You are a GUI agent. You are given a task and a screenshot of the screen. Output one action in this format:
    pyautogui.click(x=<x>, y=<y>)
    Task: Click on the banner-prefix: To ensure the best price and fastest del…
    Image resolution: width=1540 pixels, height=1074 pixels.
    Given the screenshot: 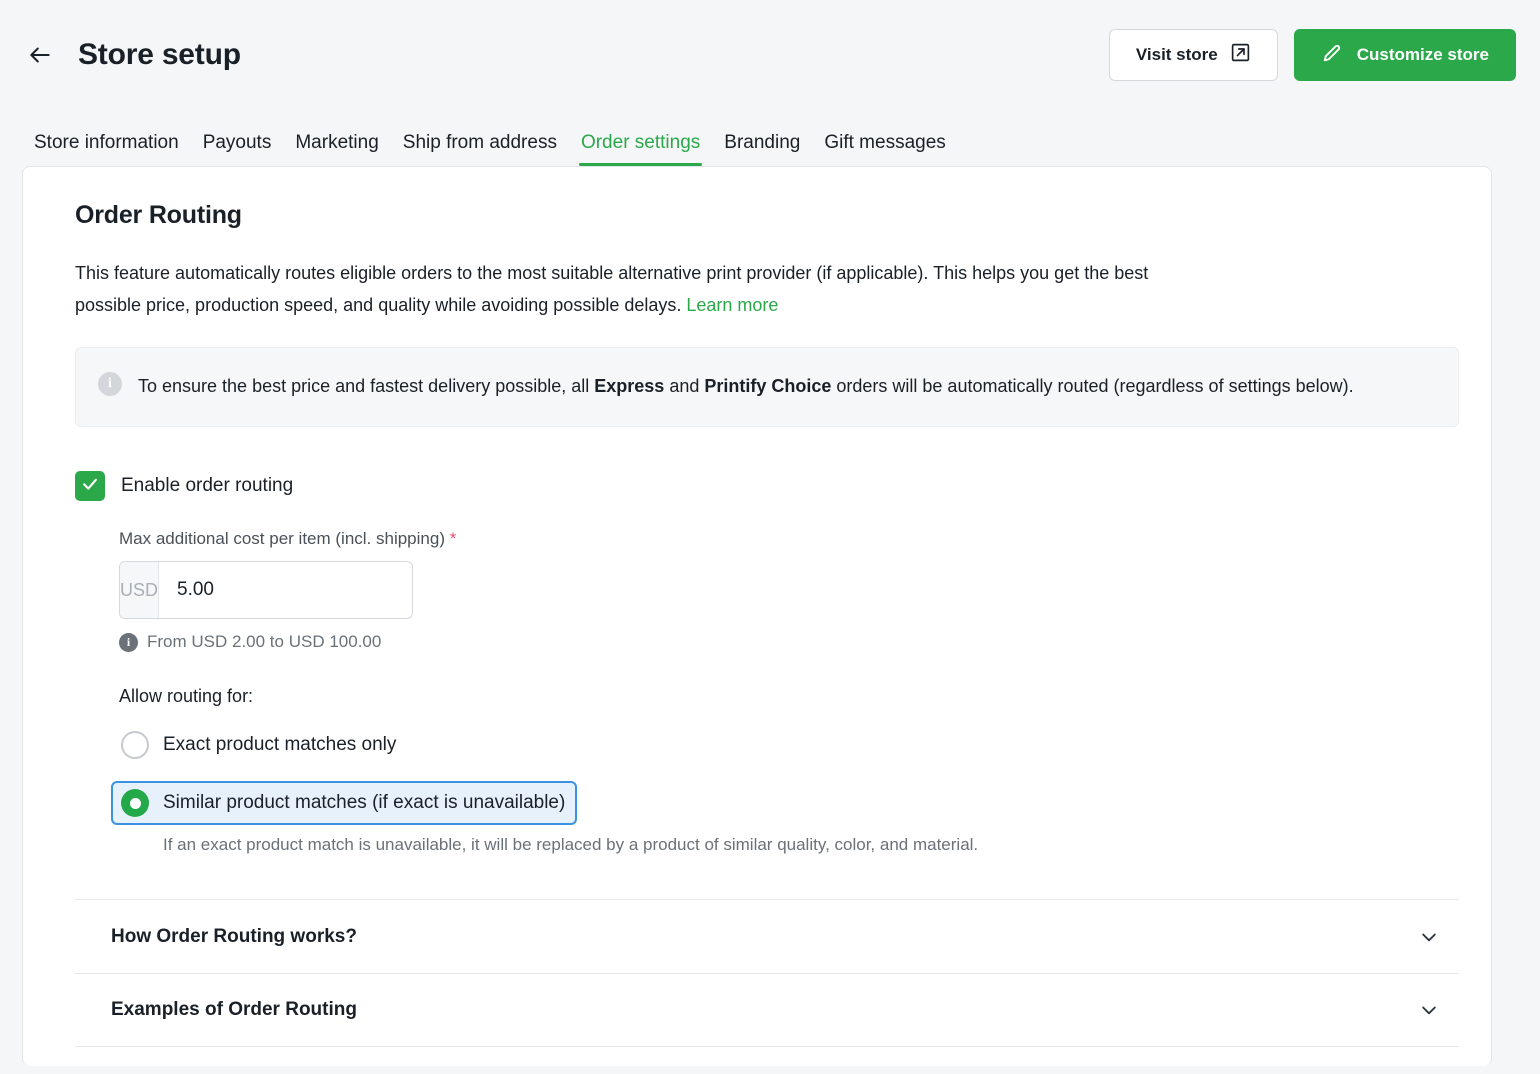 What is the action you would take?
    pyautogui.click(x=366, y=386)
    